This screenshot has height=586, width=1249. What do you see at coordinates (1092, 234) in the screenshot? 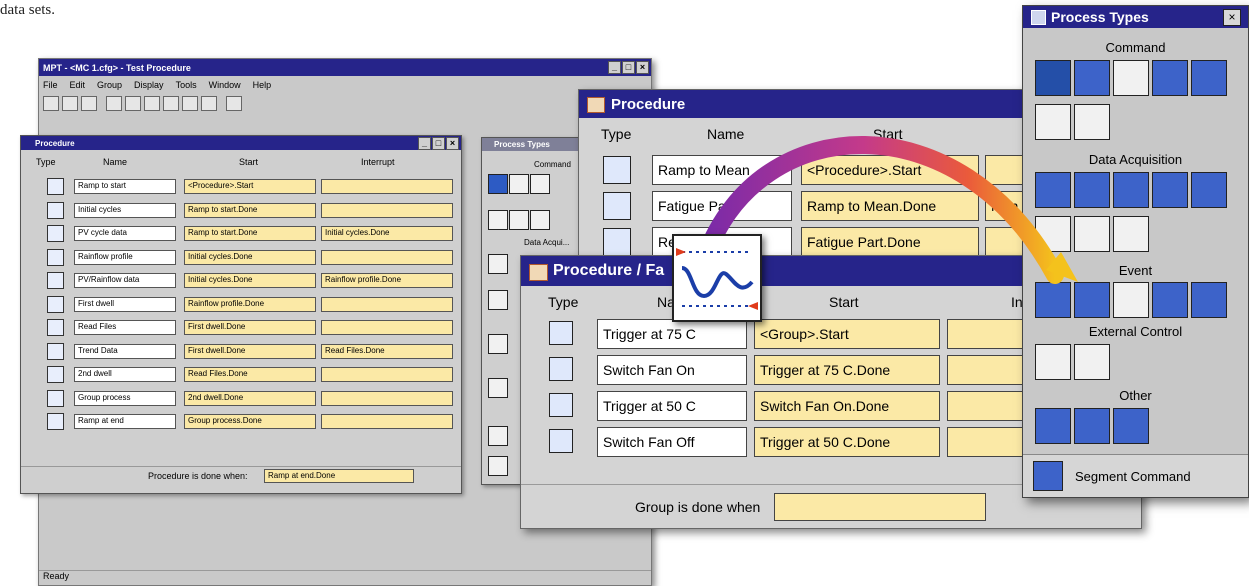
I see `da-file-icon` at bounding box center [1092, 234].